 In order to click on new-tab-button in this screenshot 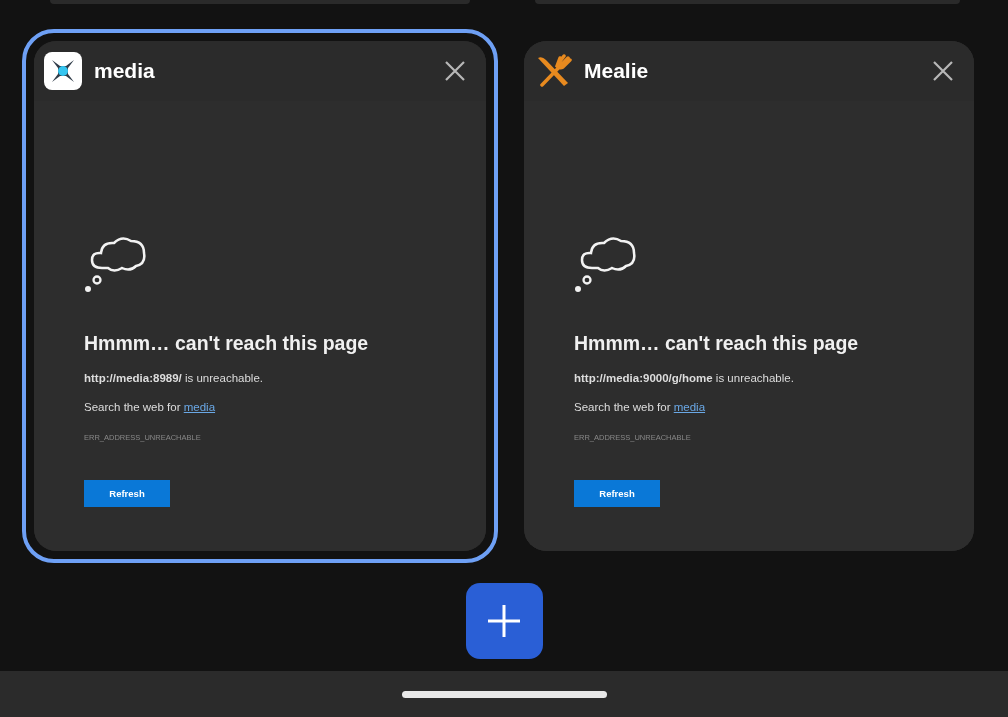, I will do `click(504, 621)`.